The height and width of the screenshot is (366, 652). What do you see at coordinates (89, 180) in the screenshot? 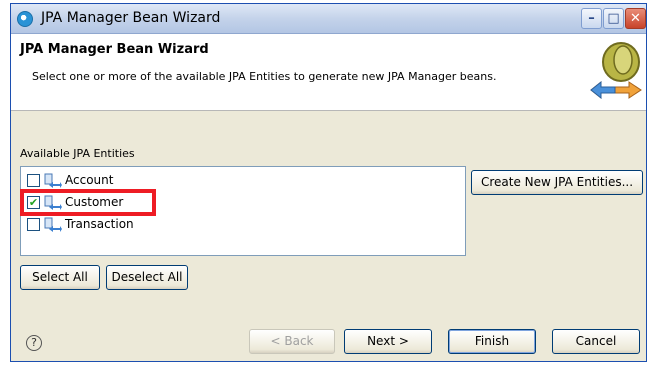
I see `account-label: Account` at bounding box center [89, 180].